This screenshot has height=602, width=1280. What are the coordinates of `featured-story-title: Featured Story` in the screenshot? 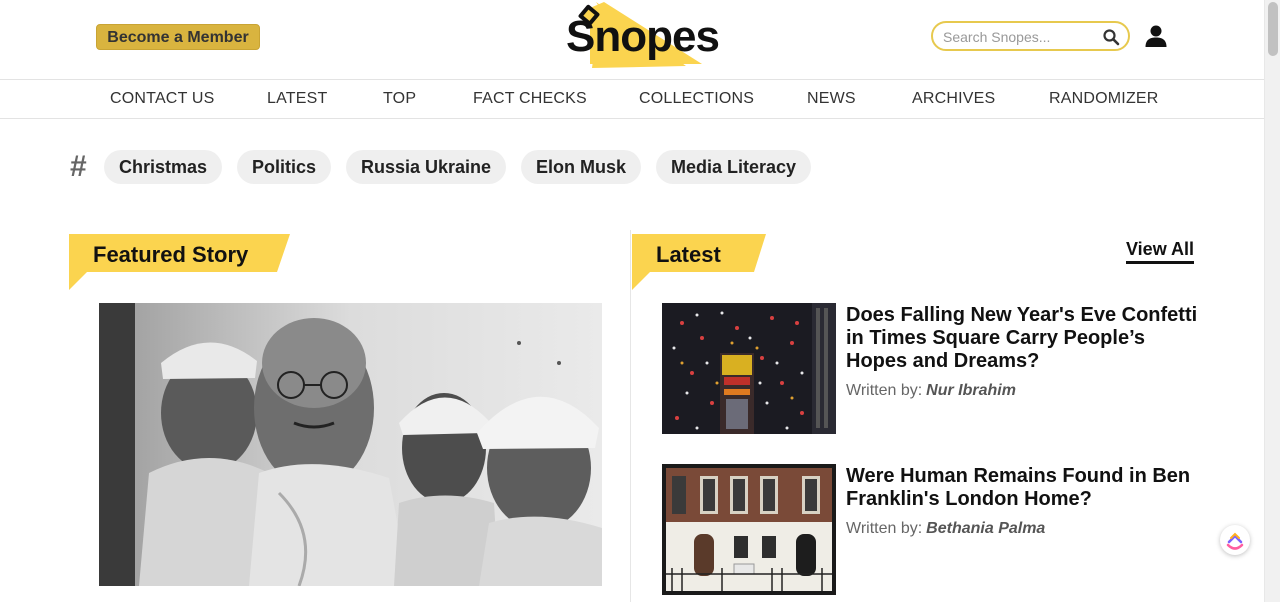 It's located at (171, 254).